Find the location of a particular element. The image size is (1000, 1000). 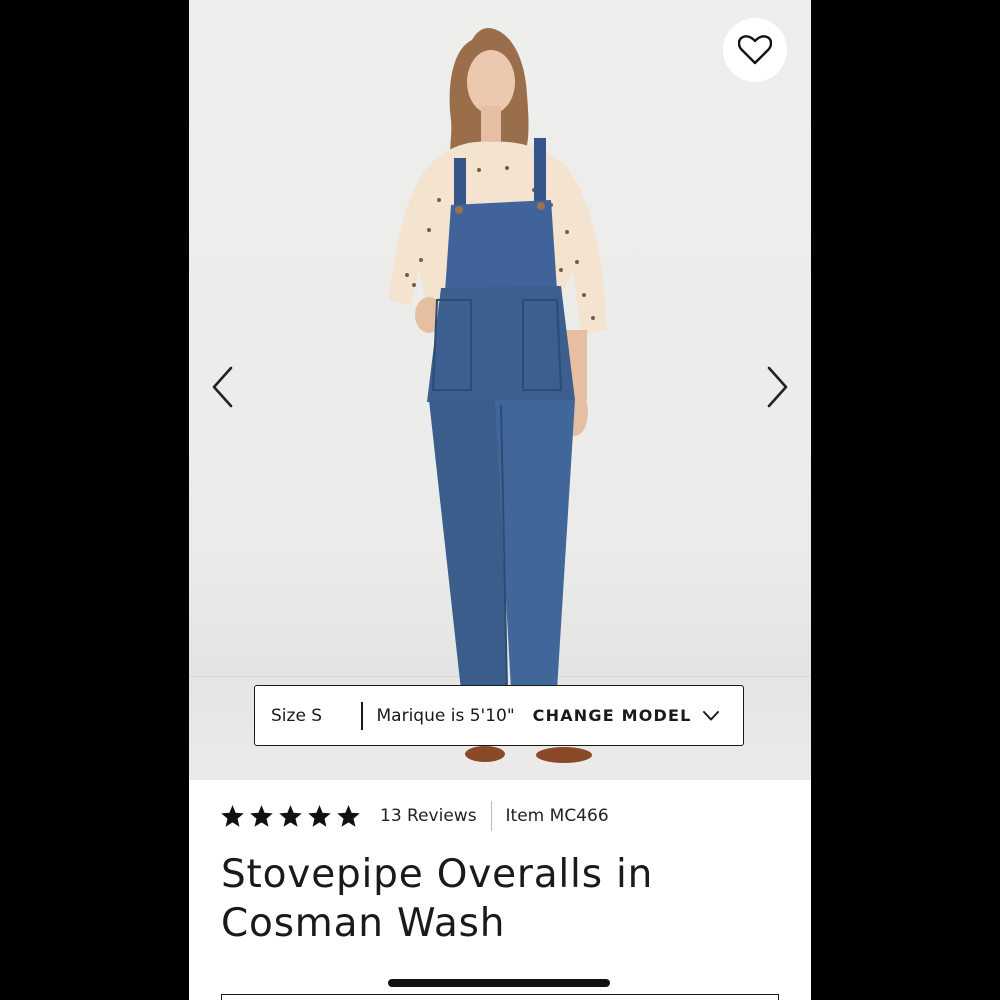

rating-row: 13 Reviews Item MC466 is located at coordinates (415, 816).